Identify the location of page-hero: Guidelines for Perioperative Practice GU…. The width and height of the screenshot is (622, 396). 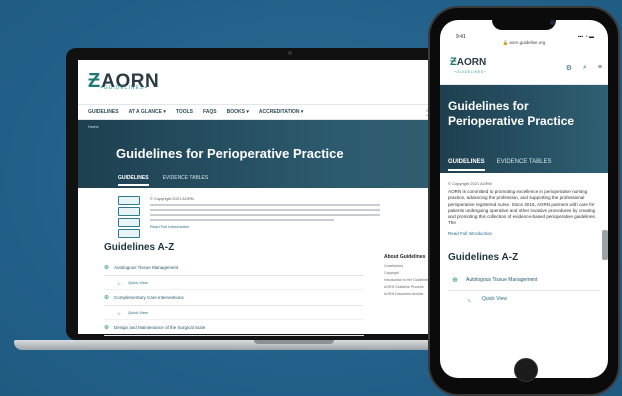
(524, 129).